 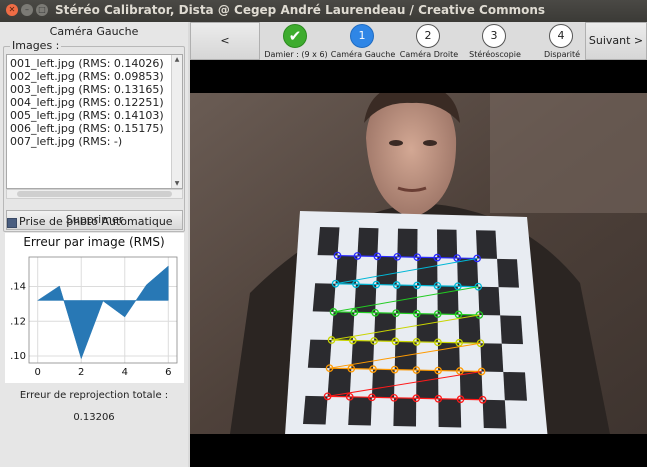 What do you see at coordinates (430, 143) in the screenshot?
I see `right-eye` at bounding box center [430, 143].